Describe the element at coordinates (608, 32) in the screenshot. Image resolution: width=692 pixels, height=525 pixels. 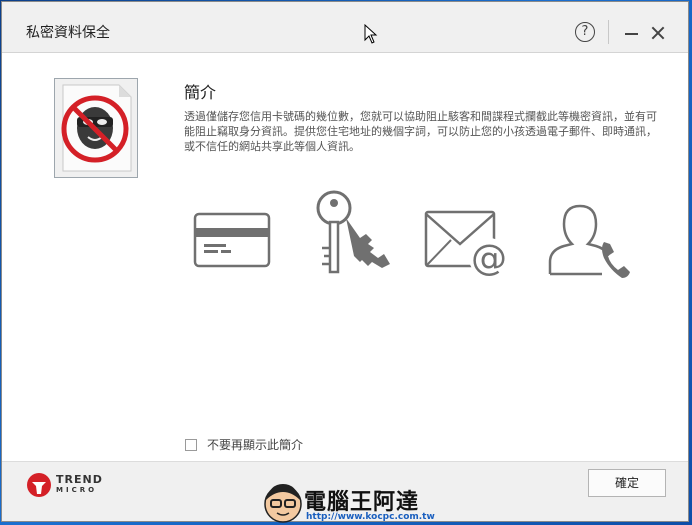
I see `titlebar-separator` at that location.